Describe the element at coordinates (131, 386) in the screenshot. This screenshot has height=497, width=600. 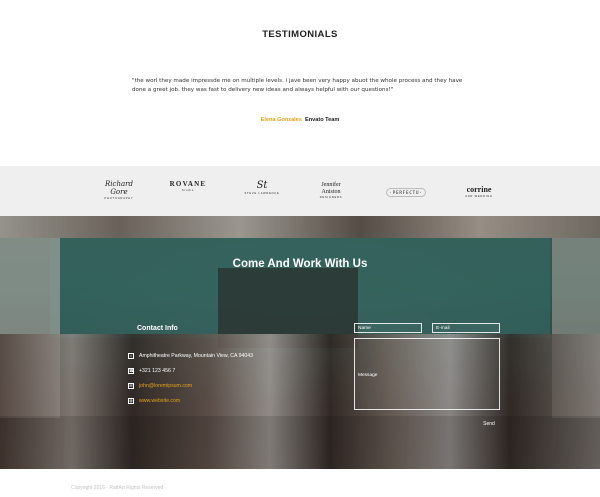
I see `mail-icon: ✉` at that location.